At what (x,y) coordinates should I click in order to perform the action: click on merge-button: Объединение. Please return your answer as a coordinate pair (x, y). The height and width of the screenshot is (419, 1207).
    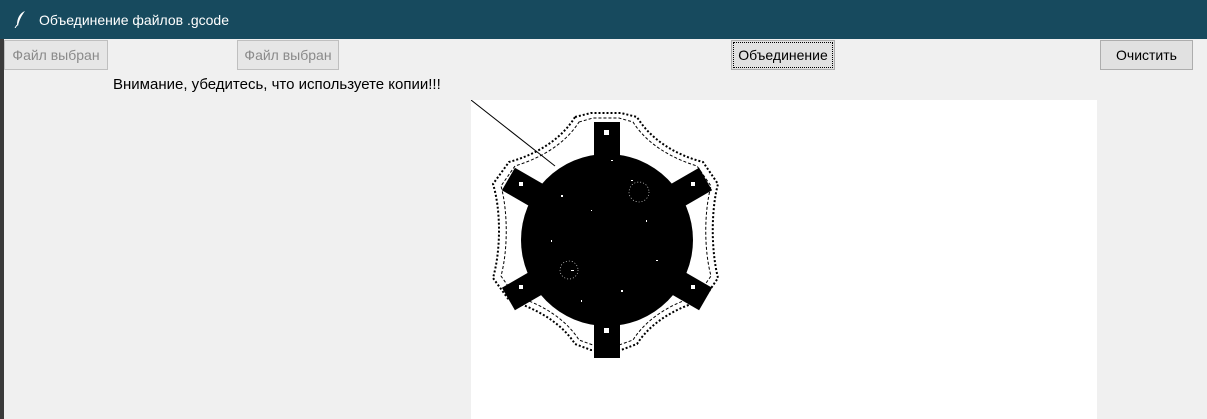
    Looking at the image, I should click on (783, 55).